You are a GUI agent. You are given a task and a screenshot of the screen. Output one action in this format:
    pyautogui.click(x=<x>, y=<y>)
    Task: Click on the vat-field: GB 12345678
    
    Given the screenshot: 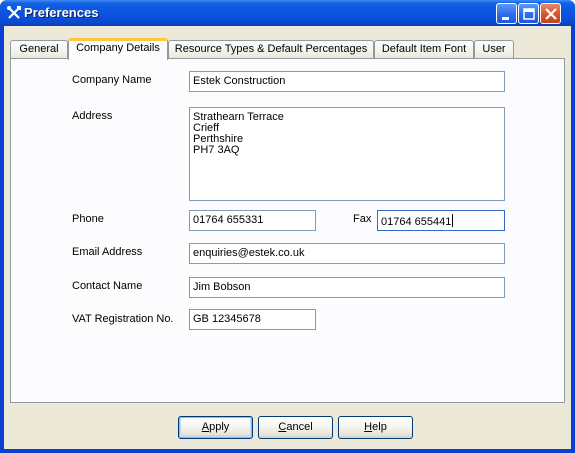 What is the action you would take?
    pyautogui.click(x=252, y=319)
    